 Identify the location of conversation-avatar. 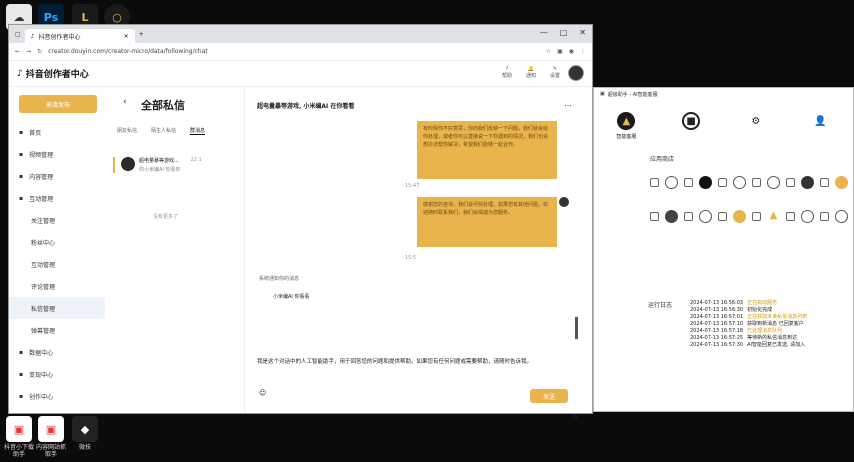
(128, 164).